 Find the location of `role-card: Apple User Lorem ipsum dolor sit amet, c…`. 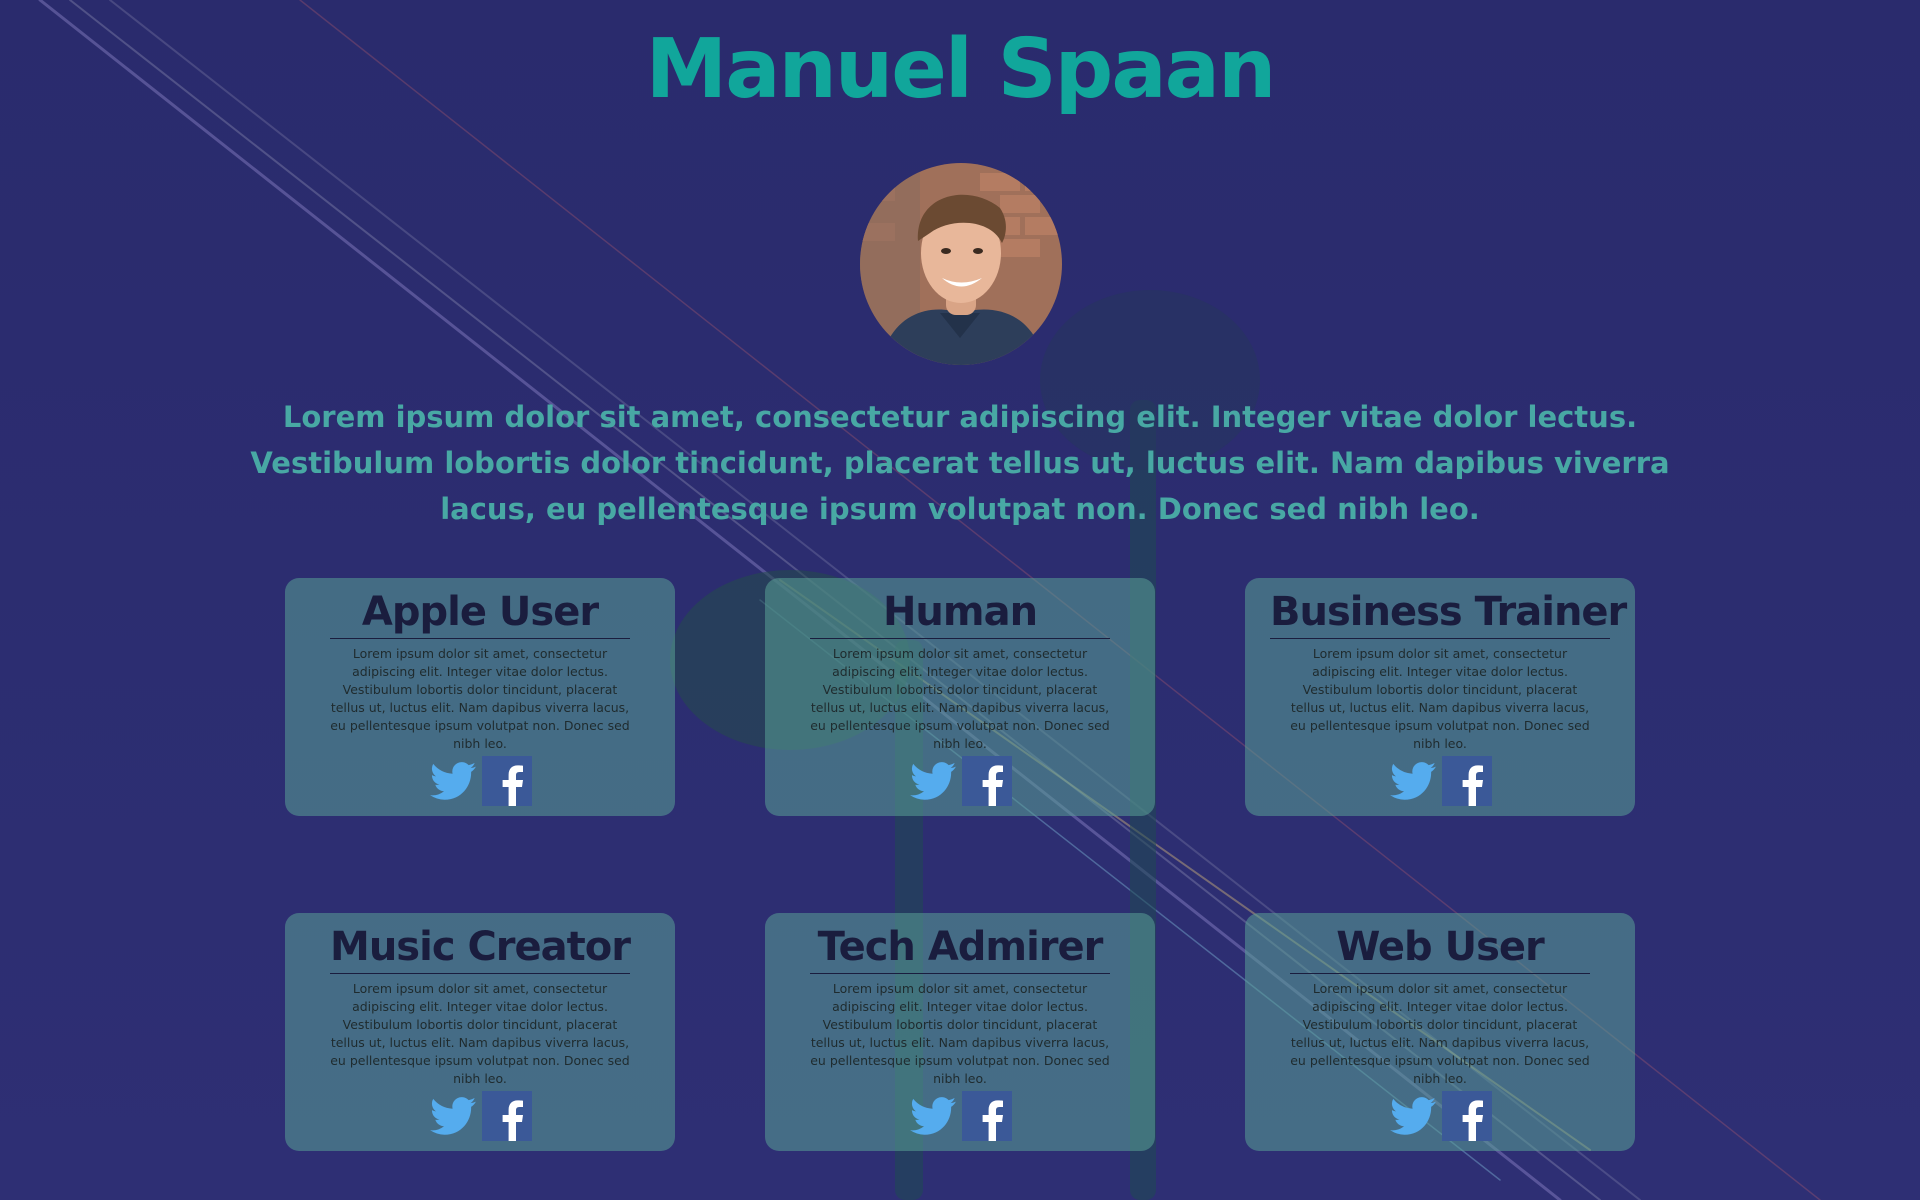

role-card: Apple User Lorem ipsum dolor sit amet, c… is located at coordinates (480, 697).